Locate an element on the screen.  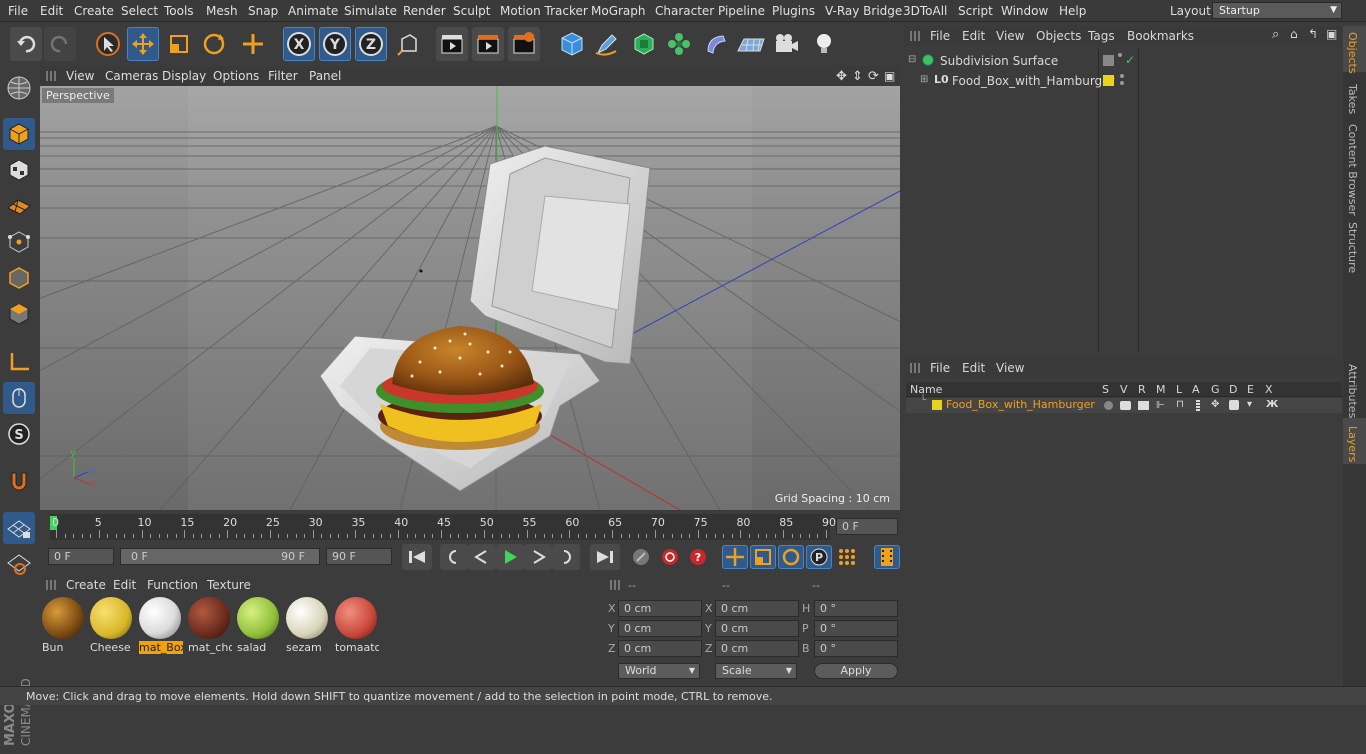
menu-edit: Edit is located at coordinates (51, 11).